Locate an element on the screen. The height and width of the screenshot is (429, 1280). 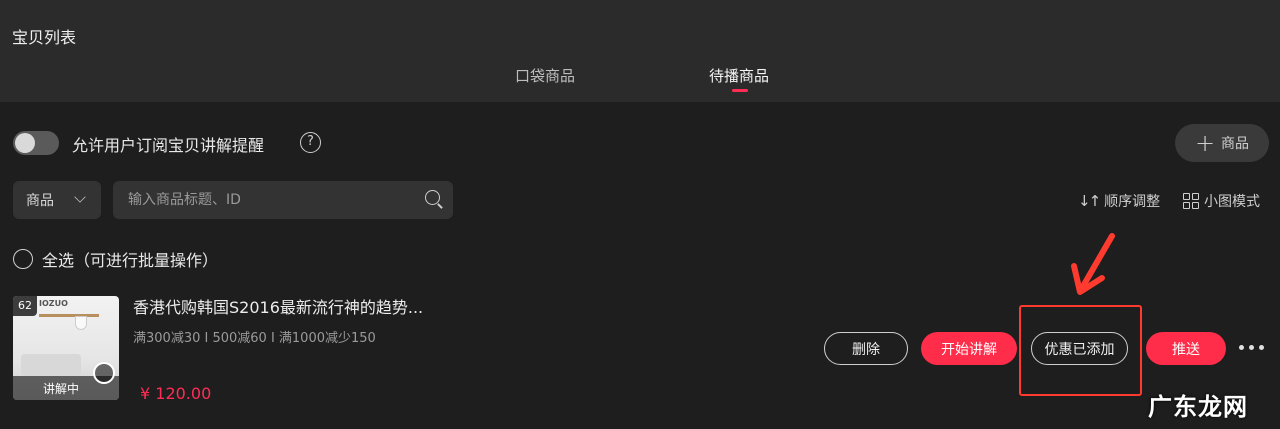
grid-view-icon is located at coordinates (1191, 201).